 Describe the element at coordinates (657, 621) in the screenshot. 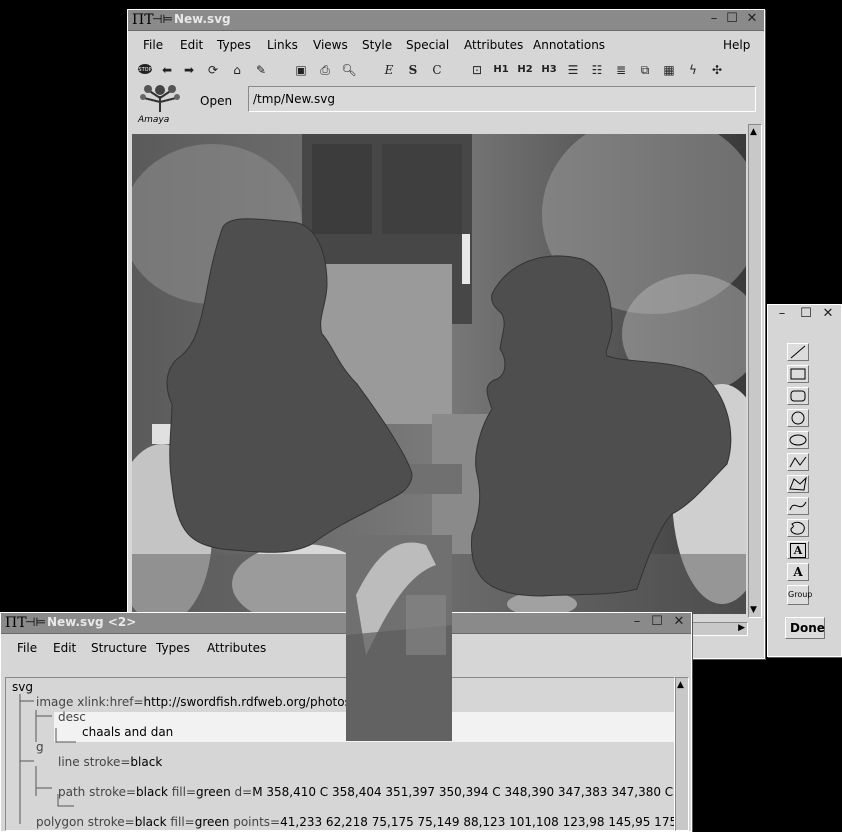

I see `structure-maximize-icon: ☐` at that location.